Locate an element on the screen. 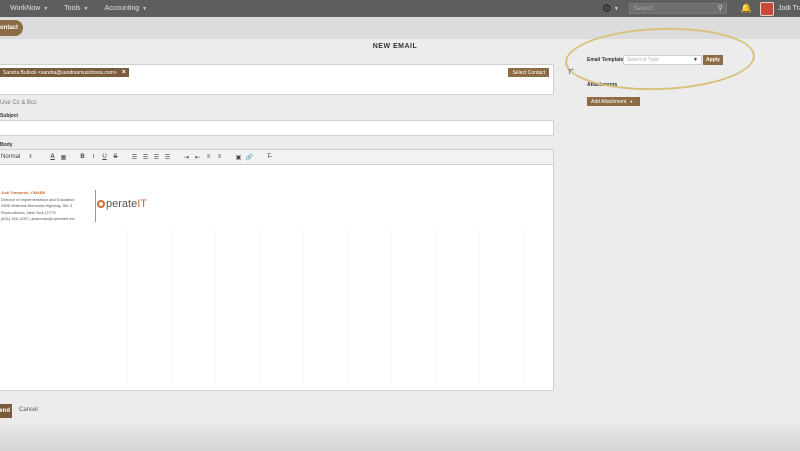  search-icon: ⚲ is located at coordinates (720, 8).